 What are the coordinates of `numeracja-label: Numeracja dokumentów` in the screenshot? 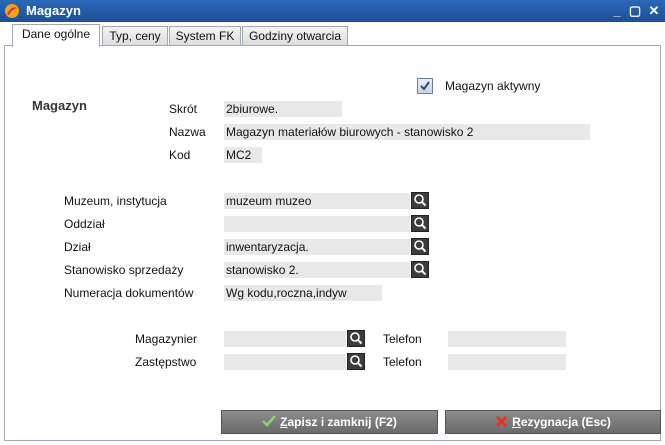 It's located at (129, 293).